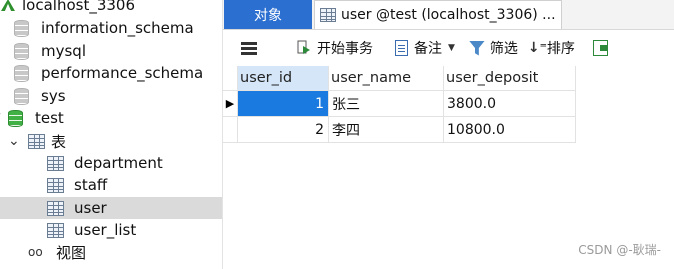  I want to click on column-header-user-id: user_id, so click(283, 78).